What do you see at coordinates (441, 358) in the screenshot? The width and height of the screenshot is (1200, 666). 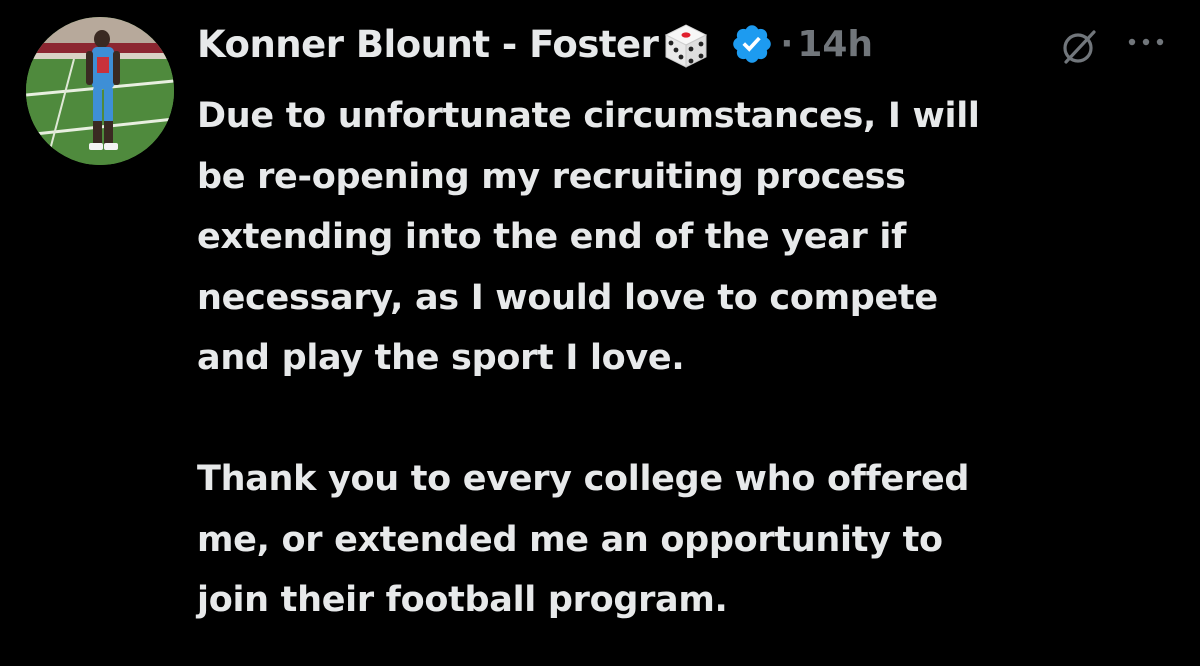 I see `tweet-text-line: and play the sport I love.` at bounding box center [441, 358].